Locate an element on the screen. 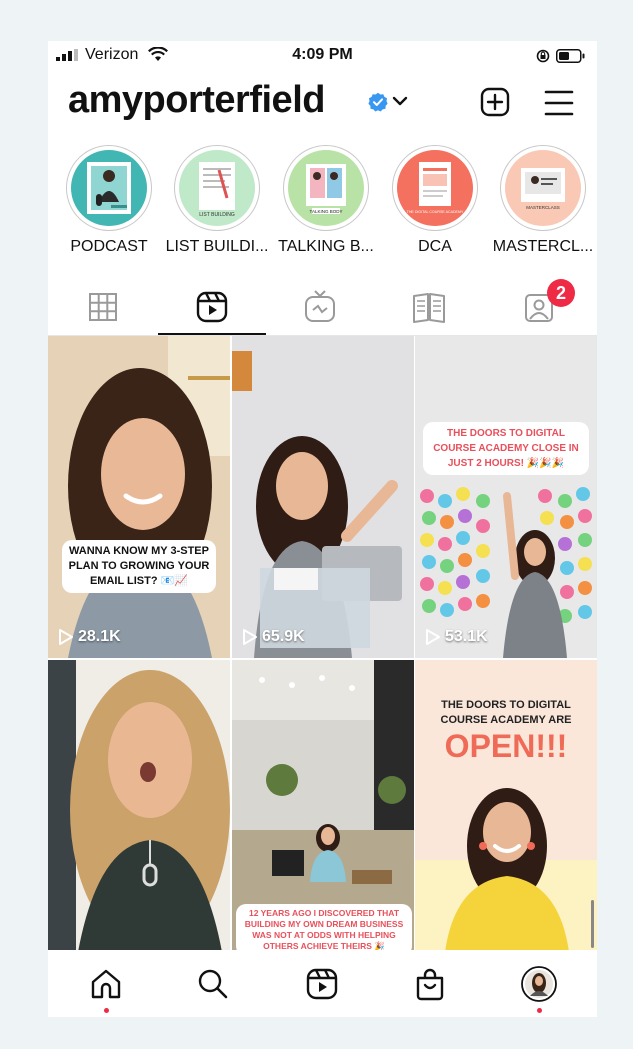 This screenshot has width=633, height=1049. highlight-ring: THE DIGITAL COURSE ACADEMY is located at coordinates (435, 188).